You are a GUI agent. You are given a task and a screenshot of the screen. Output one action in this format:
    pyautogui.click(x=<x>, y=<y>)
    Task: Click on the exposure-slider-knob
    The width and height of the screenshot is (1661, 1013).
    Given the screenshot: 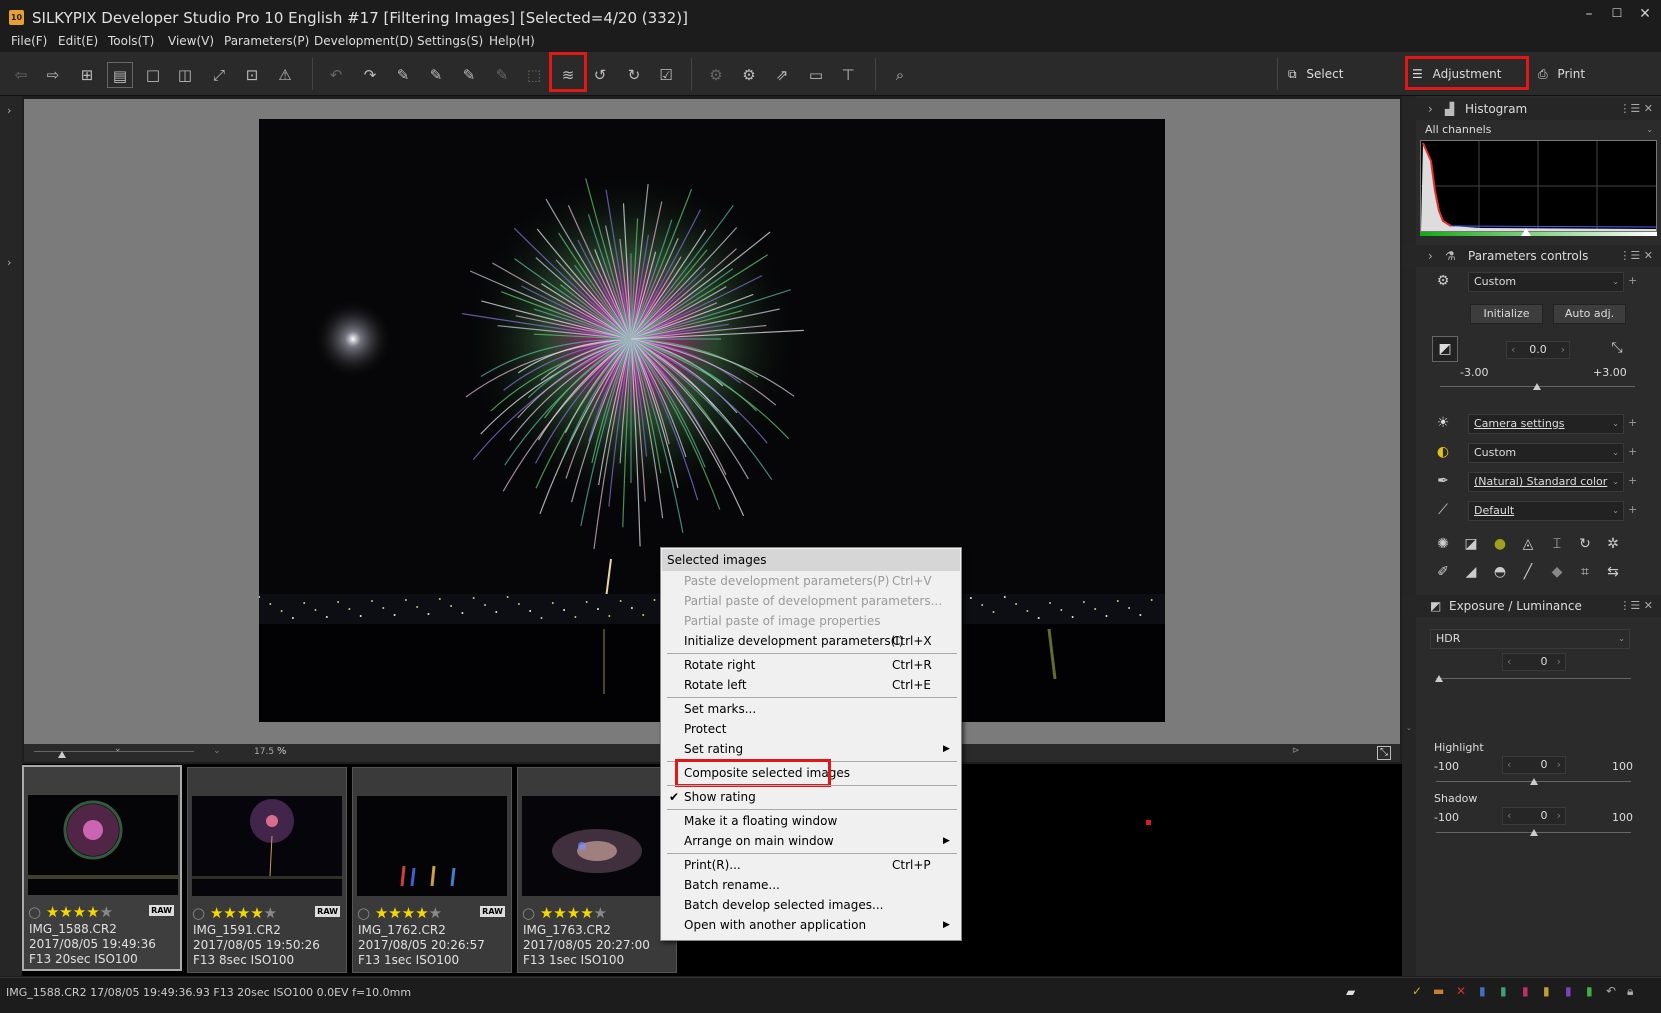 What is the action you would take?
    pyautogui.click(x=1537, y=386)
    